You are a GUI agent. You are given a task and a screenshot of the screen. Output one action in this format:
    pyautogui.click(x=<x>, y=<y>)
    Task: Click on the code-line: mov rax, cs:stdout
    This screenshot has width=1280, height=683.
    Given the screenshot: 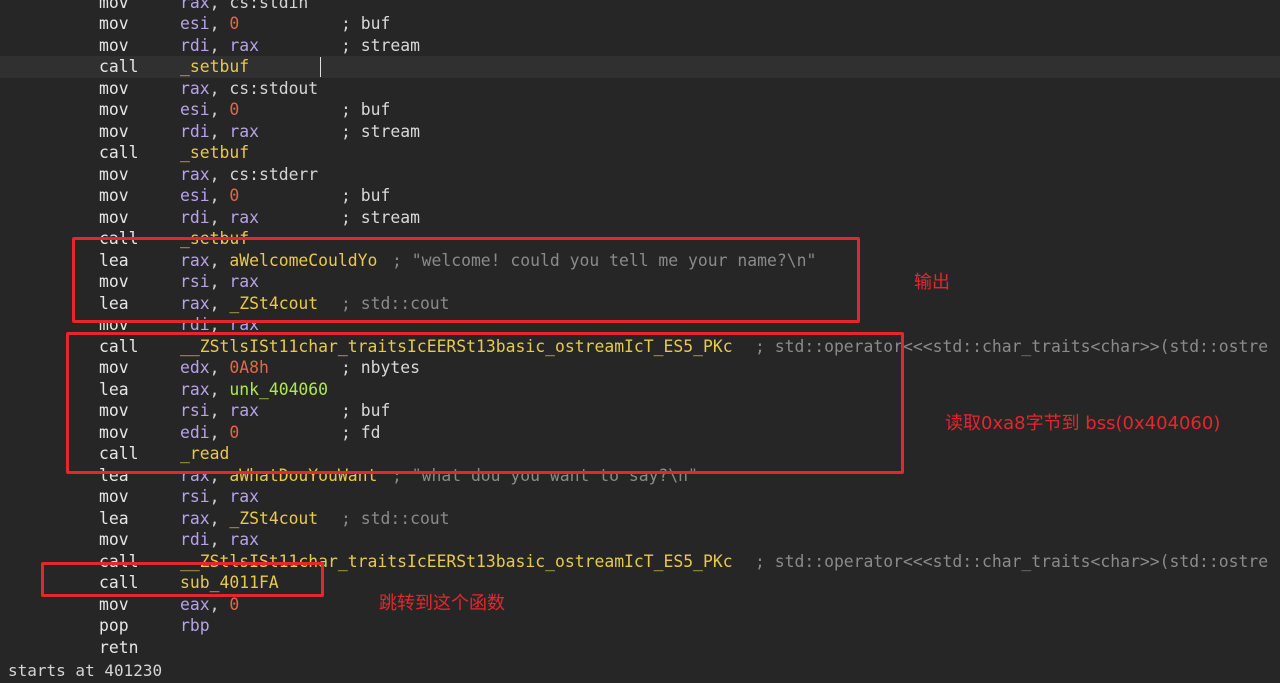 What is the action you would take?
    pyautogui.click(x=640, y=89)
    